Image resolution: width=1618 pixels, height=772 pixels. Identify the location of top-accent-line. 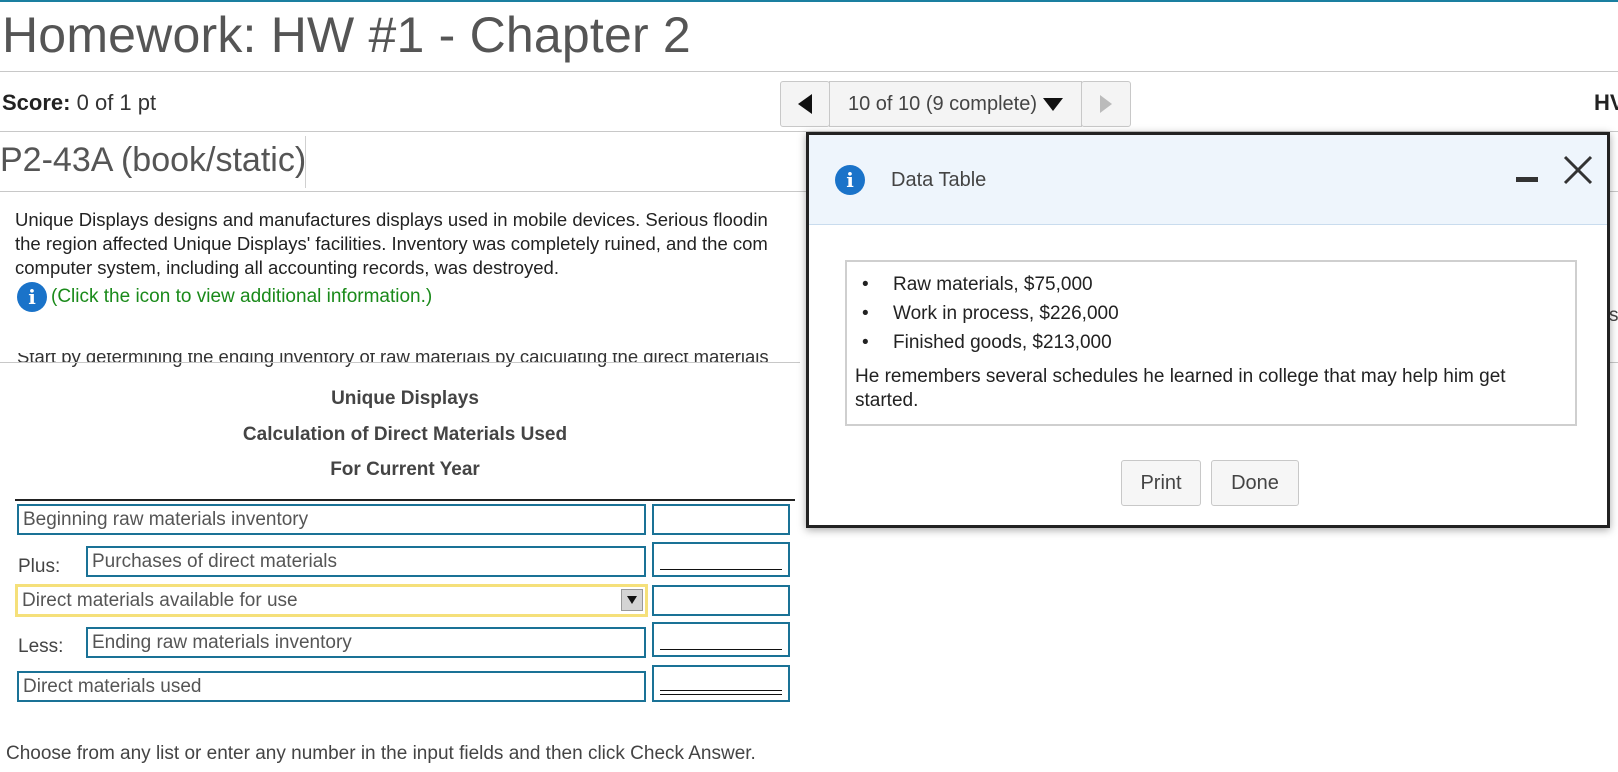
(809, 1).